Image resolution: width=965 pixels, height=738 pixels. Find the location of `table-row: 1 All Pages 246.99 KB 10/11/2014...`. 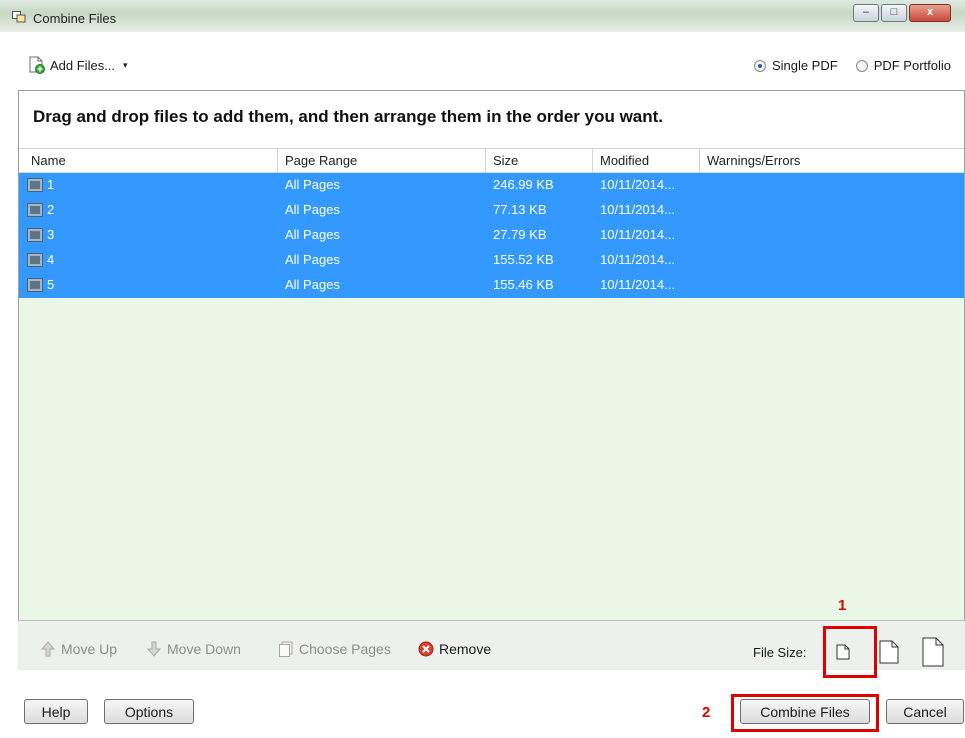

table-row: 1 All Pages 246.99 KB 10/11/2014... is located at coordinates (491, 185).